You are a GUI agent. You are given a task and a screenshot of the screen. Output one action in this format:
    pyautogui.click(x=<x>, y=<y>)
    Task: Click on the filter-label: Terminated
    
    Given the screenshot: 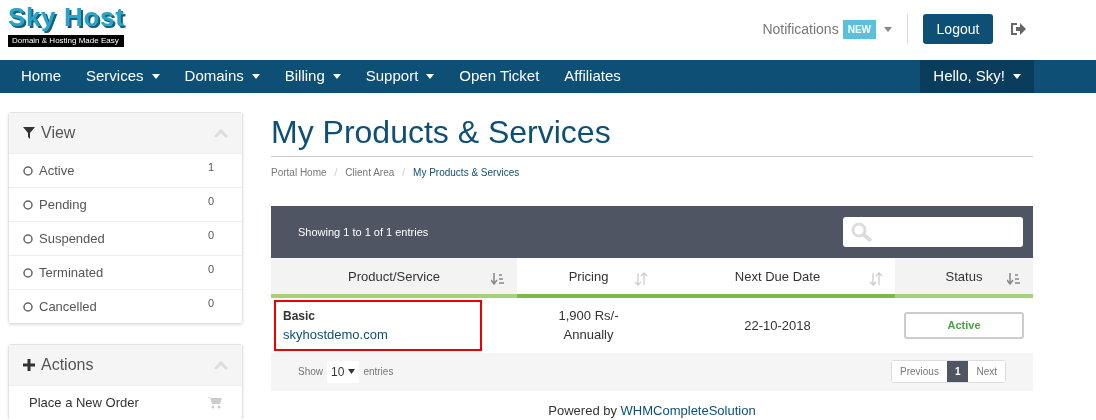 What is the action you would take?
    pyautogui.click(x=71, y=272)
    